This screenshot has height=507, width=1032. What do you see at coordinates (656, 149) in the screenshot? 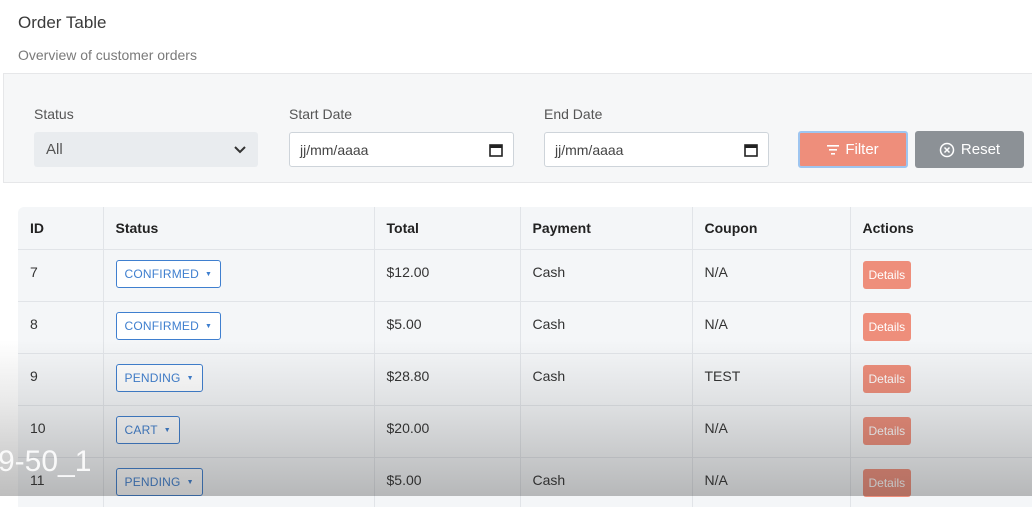
I see `end-date-input: jj/mm/aaaa` at bounding box center [656, 149].